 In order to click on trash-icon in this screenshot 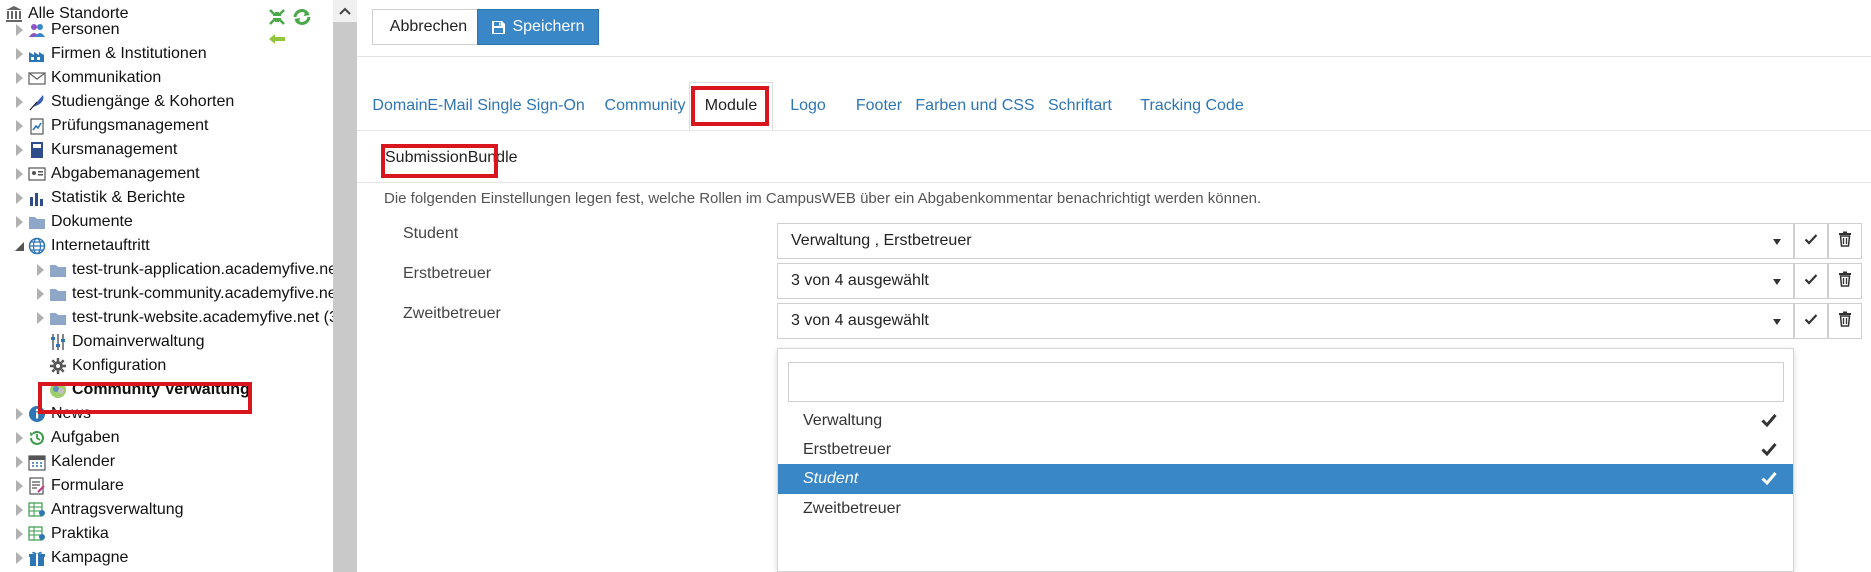, I will do `click(1845, 281)`.